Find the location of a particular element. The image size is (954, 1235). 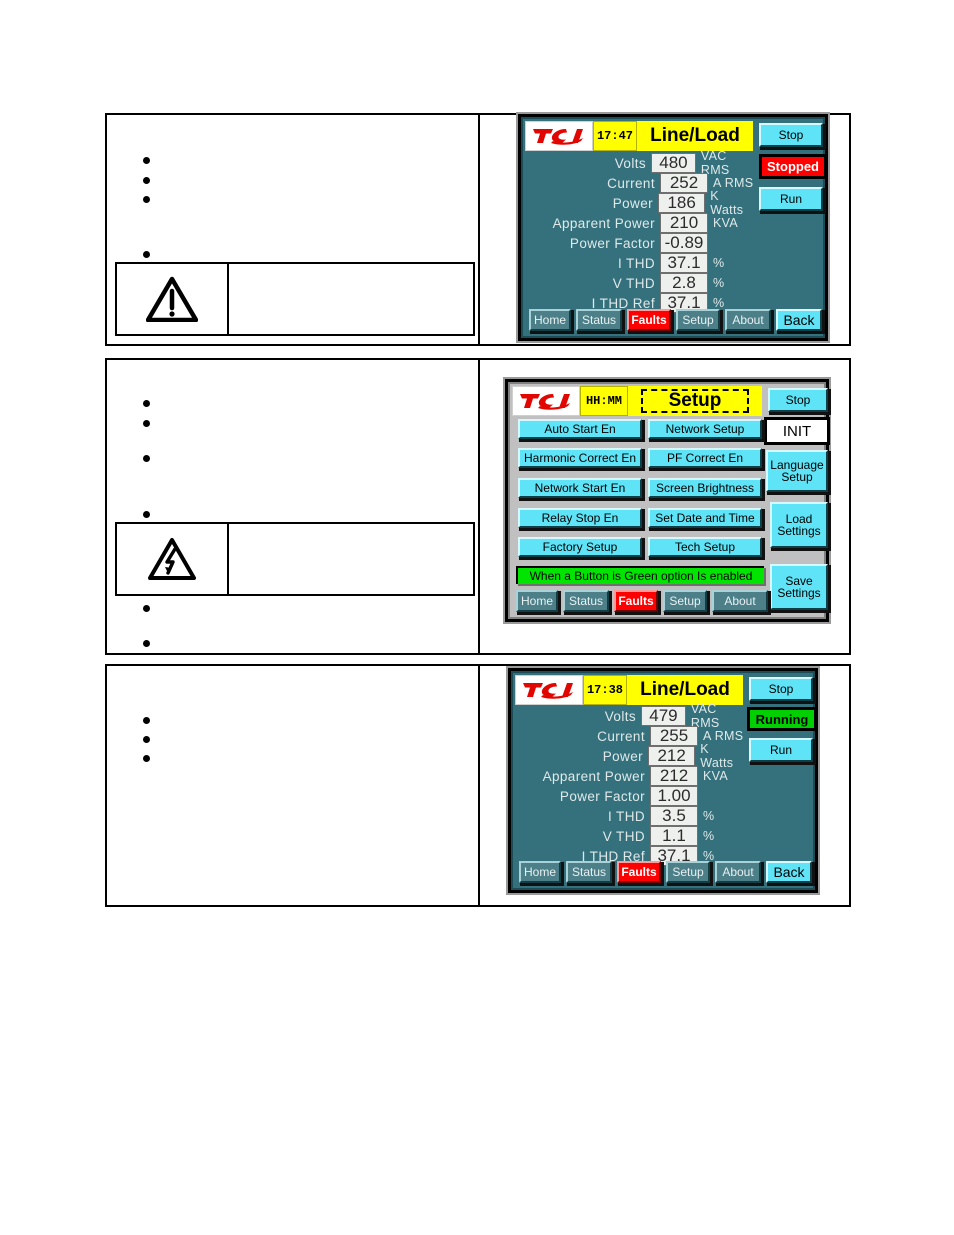

panel2-load-settings-button: Load Settings is located at coordinates (799, 525).